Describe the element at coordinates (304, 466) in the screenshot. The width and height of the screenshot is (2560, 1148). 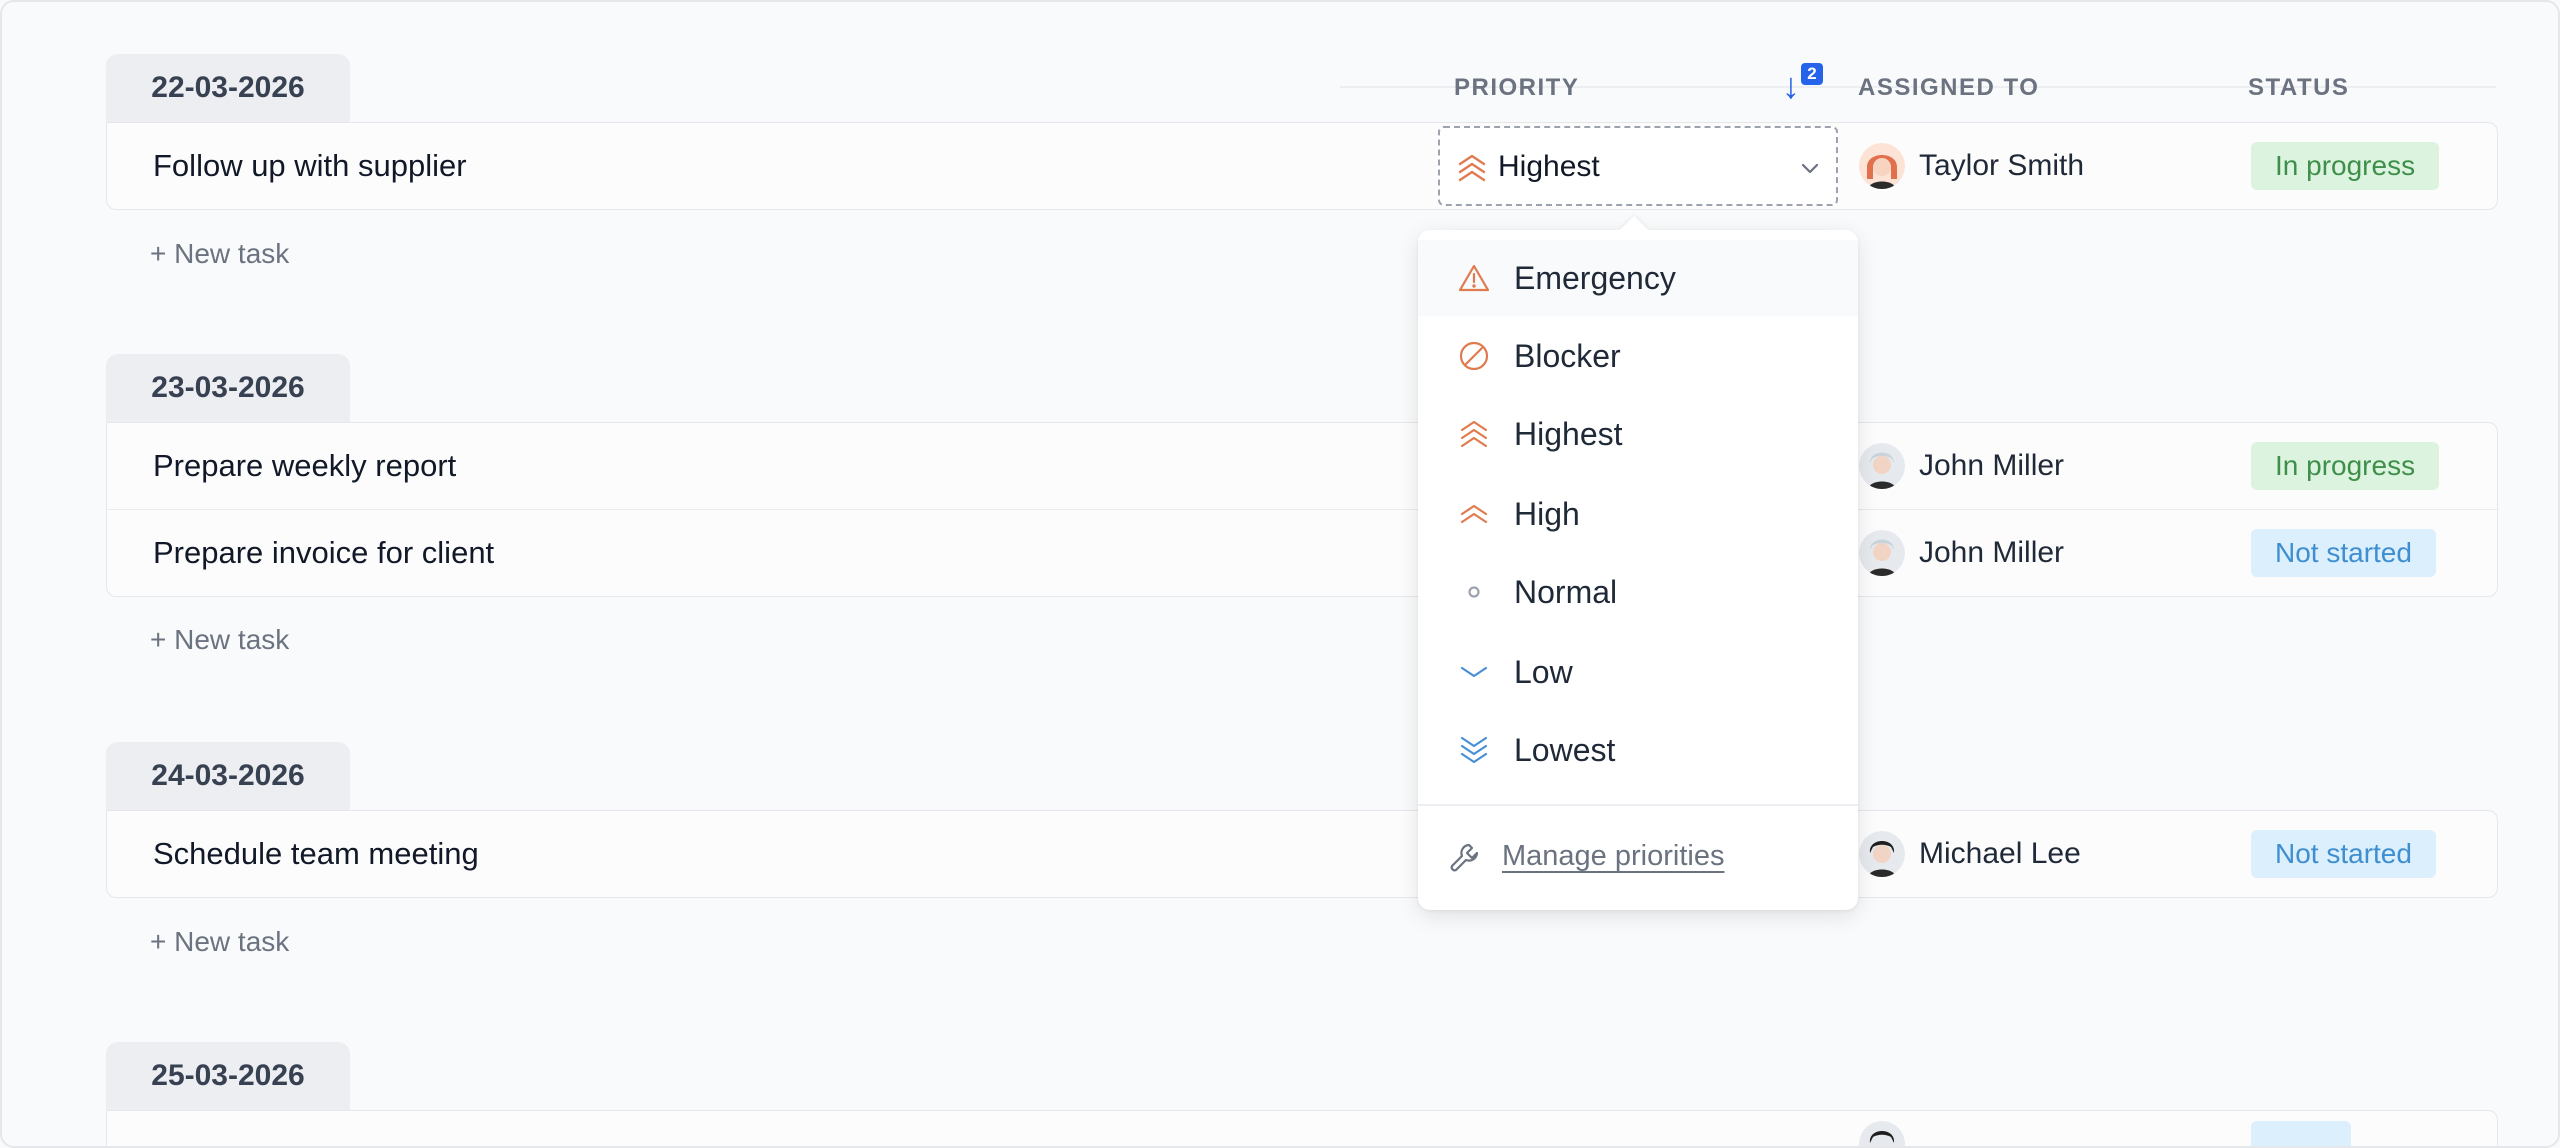
I see `task-title: Prepare weekly report` at that location.